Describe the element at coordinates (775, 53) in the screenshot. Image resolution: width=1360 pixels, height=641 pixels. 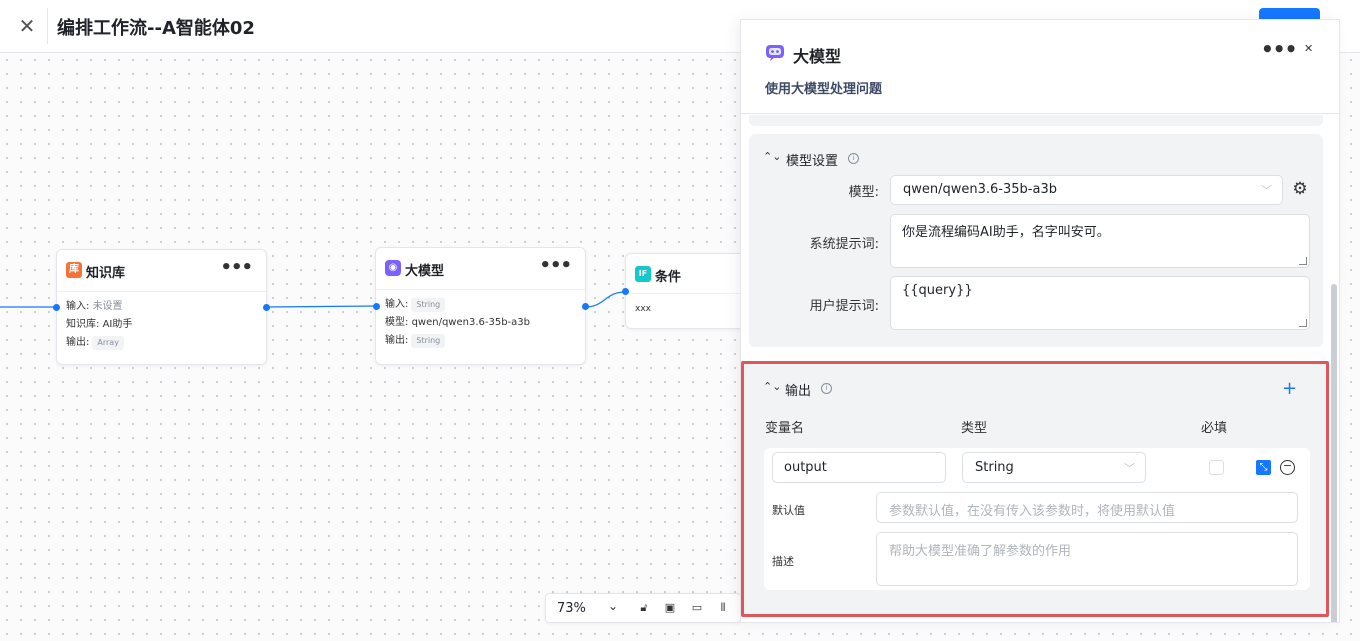
I see `robot-icon` at that location.